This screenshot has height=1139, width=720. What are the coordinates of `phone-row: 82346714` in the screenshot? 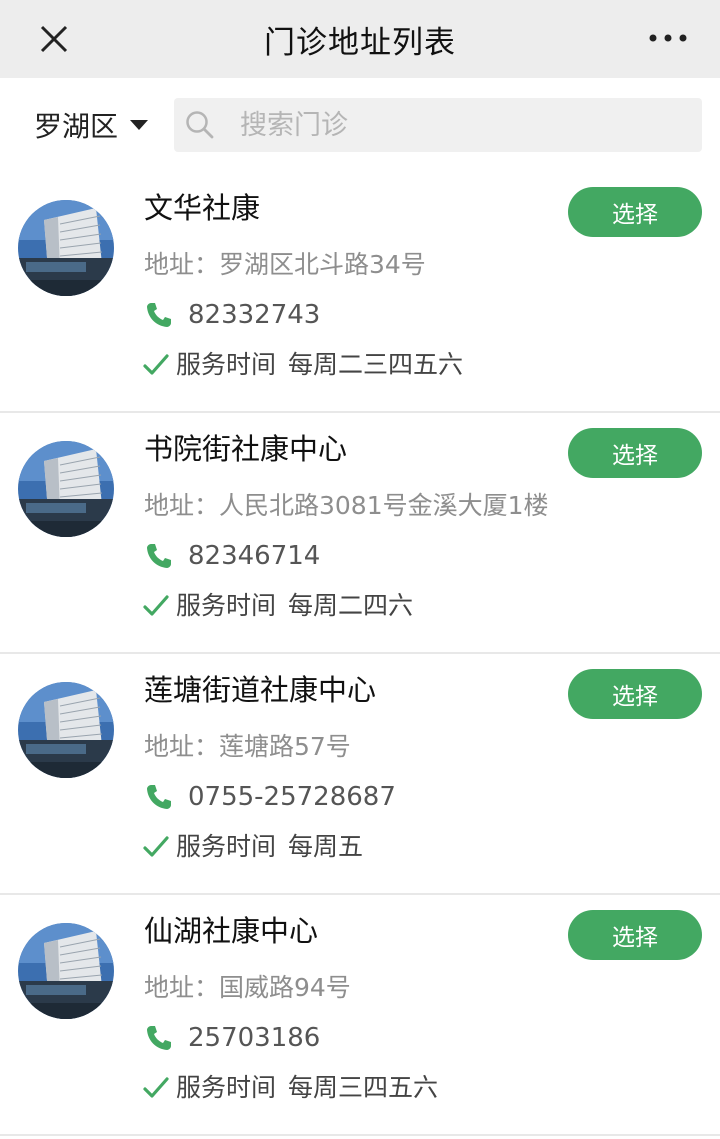 It's located at (232, 556).